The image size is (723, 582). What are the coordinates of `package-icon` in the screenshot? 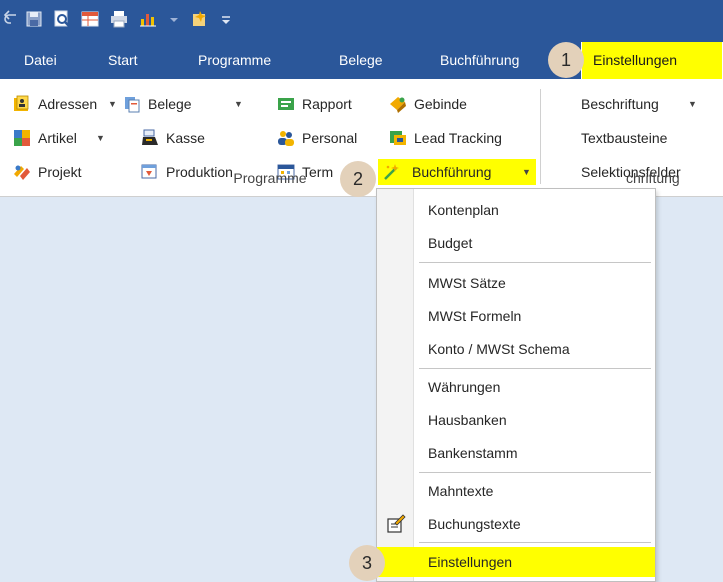 It's located at (398, 105).